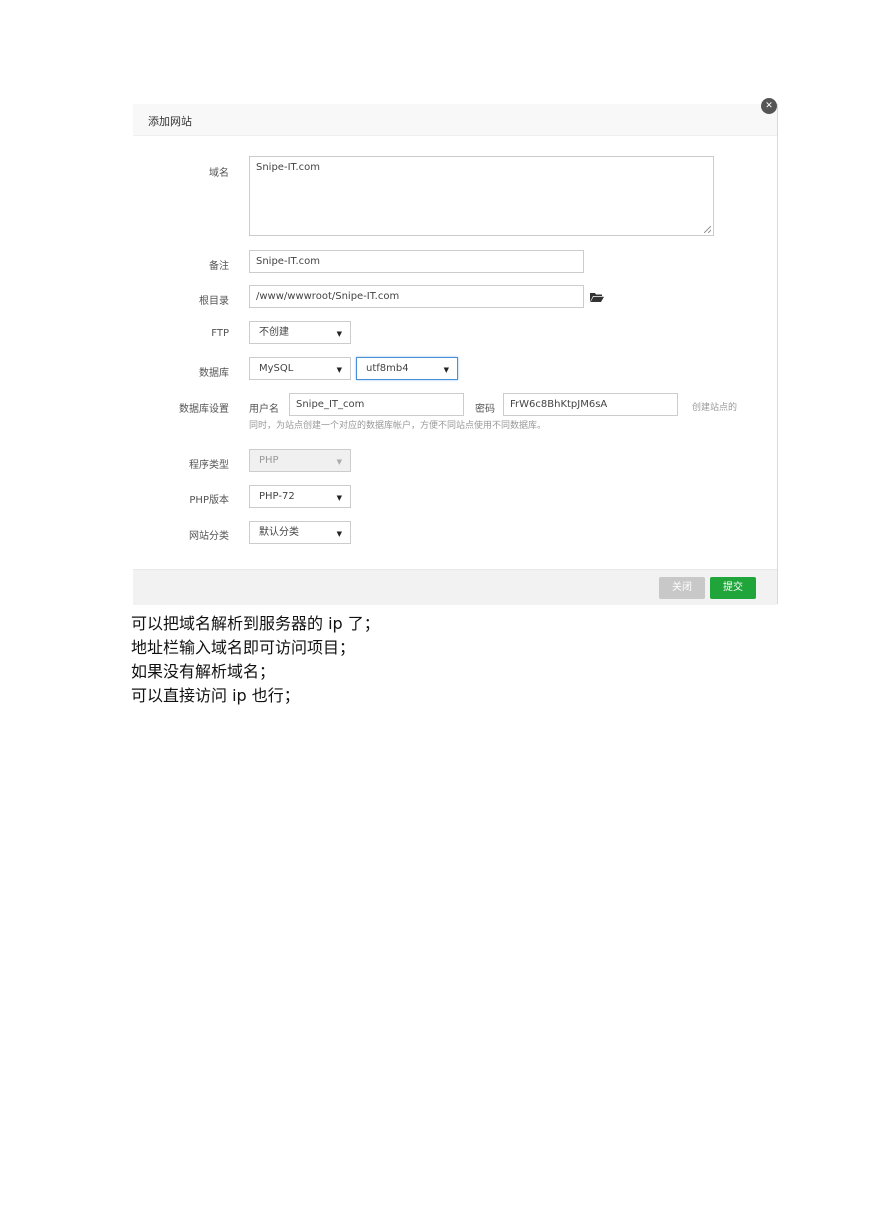 This screenshot has height=1228, width=869. I want to click on folder-open-icon, so click(597, 297).